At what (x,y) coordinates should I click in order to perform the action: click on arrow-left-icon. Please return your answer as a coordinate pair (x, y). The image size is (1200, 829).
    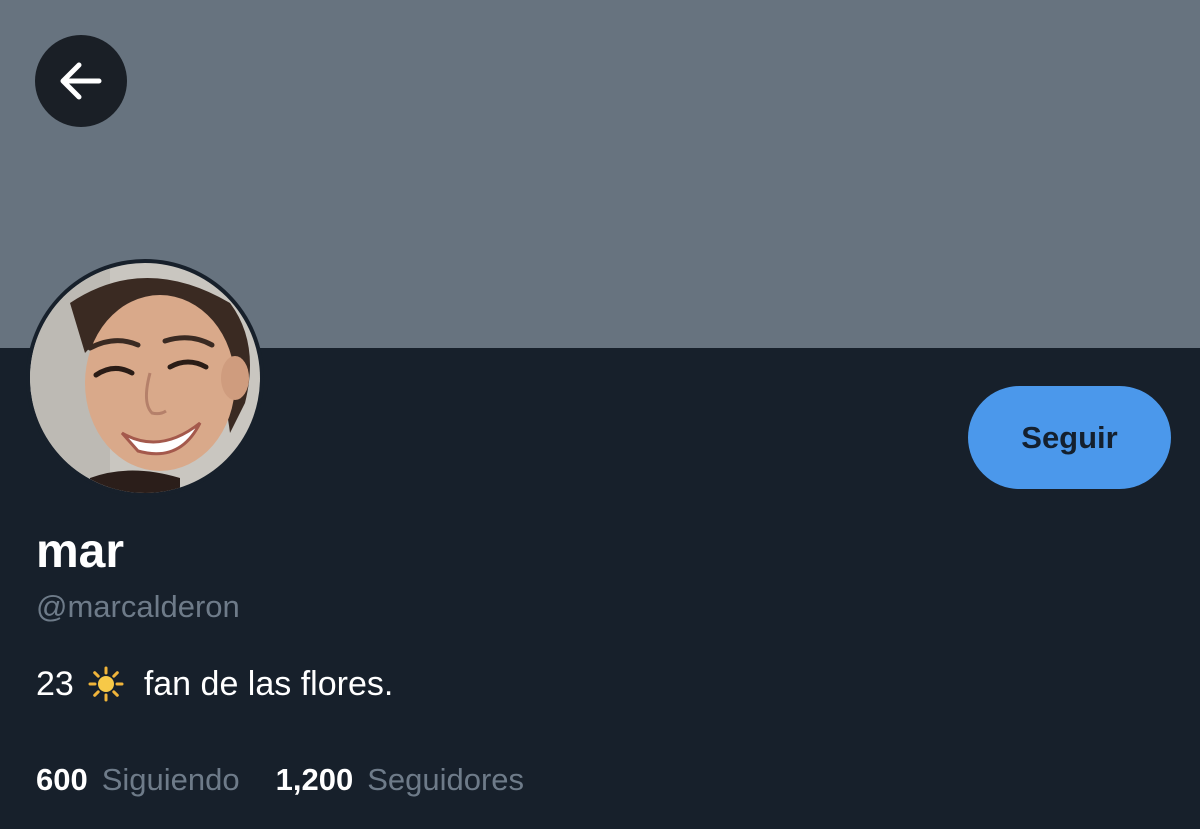
    Looking at the image, I should click on (81, 81).